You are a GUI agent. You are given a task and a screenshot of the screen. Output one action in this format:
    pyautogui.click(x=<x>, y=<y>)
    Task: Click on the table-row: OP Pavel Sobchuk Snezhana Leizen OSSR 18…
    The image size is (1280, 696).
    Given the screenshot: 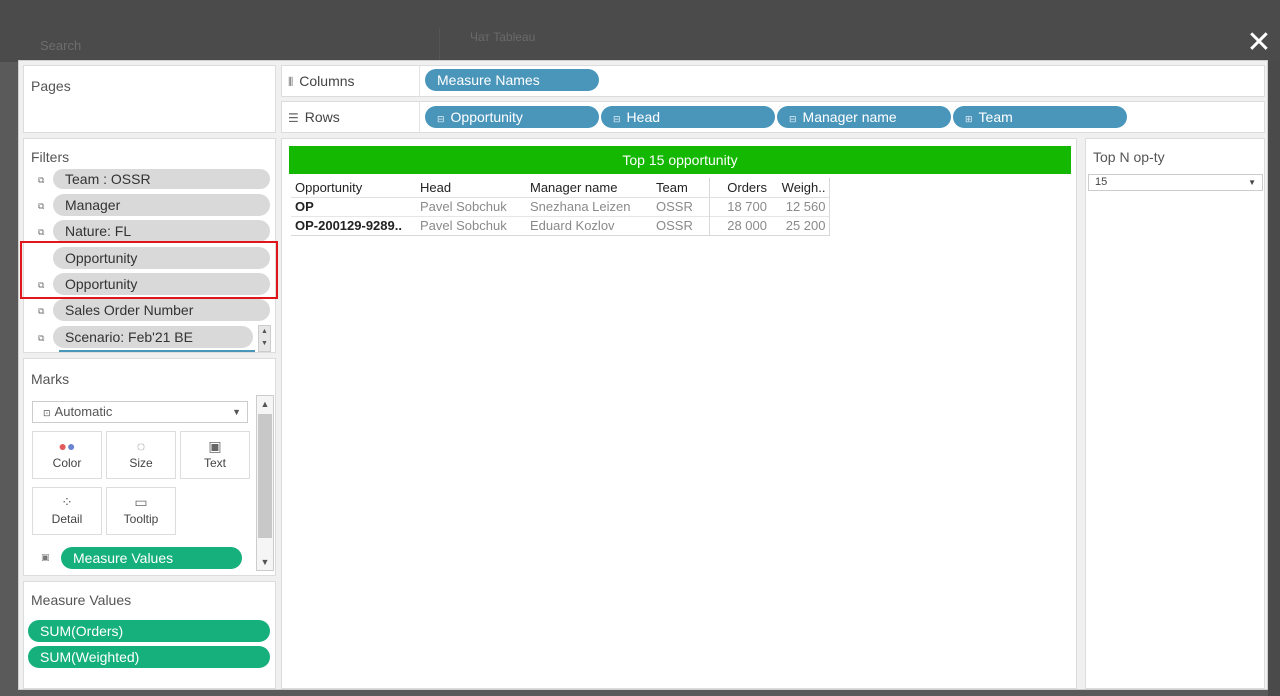 What is the action you would take?
    pyautogui.click(x=560, y=206)
    